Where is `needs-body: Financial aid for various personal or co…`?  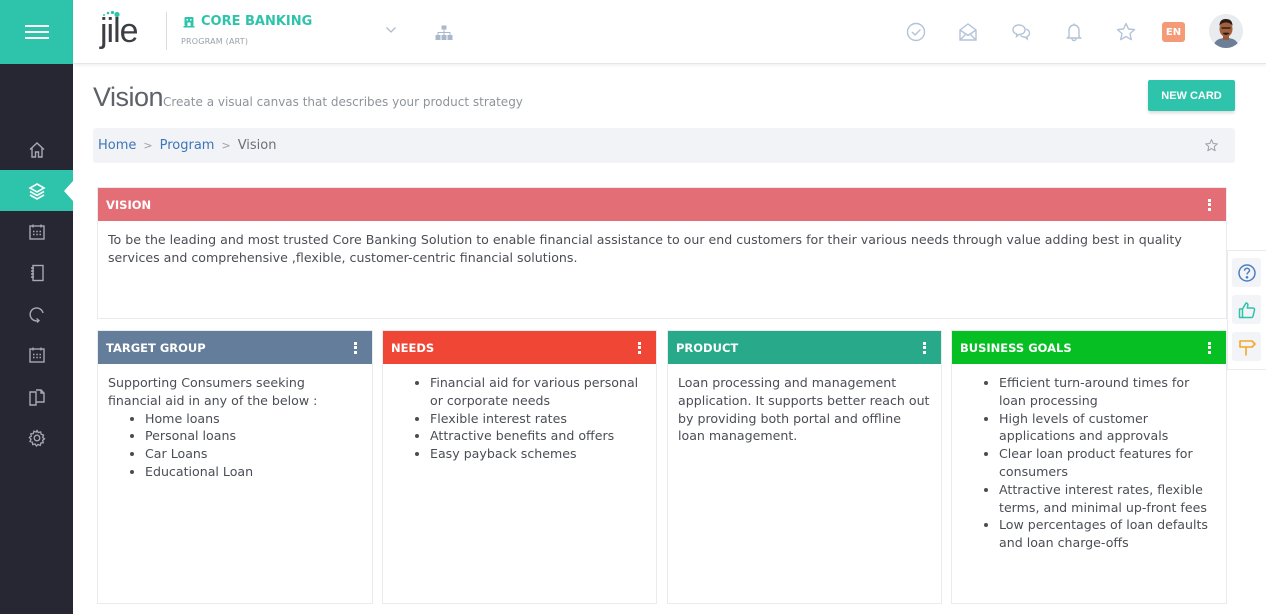 needs-body: Financial aid for various personal or co… is located at coordinates (519, 418).